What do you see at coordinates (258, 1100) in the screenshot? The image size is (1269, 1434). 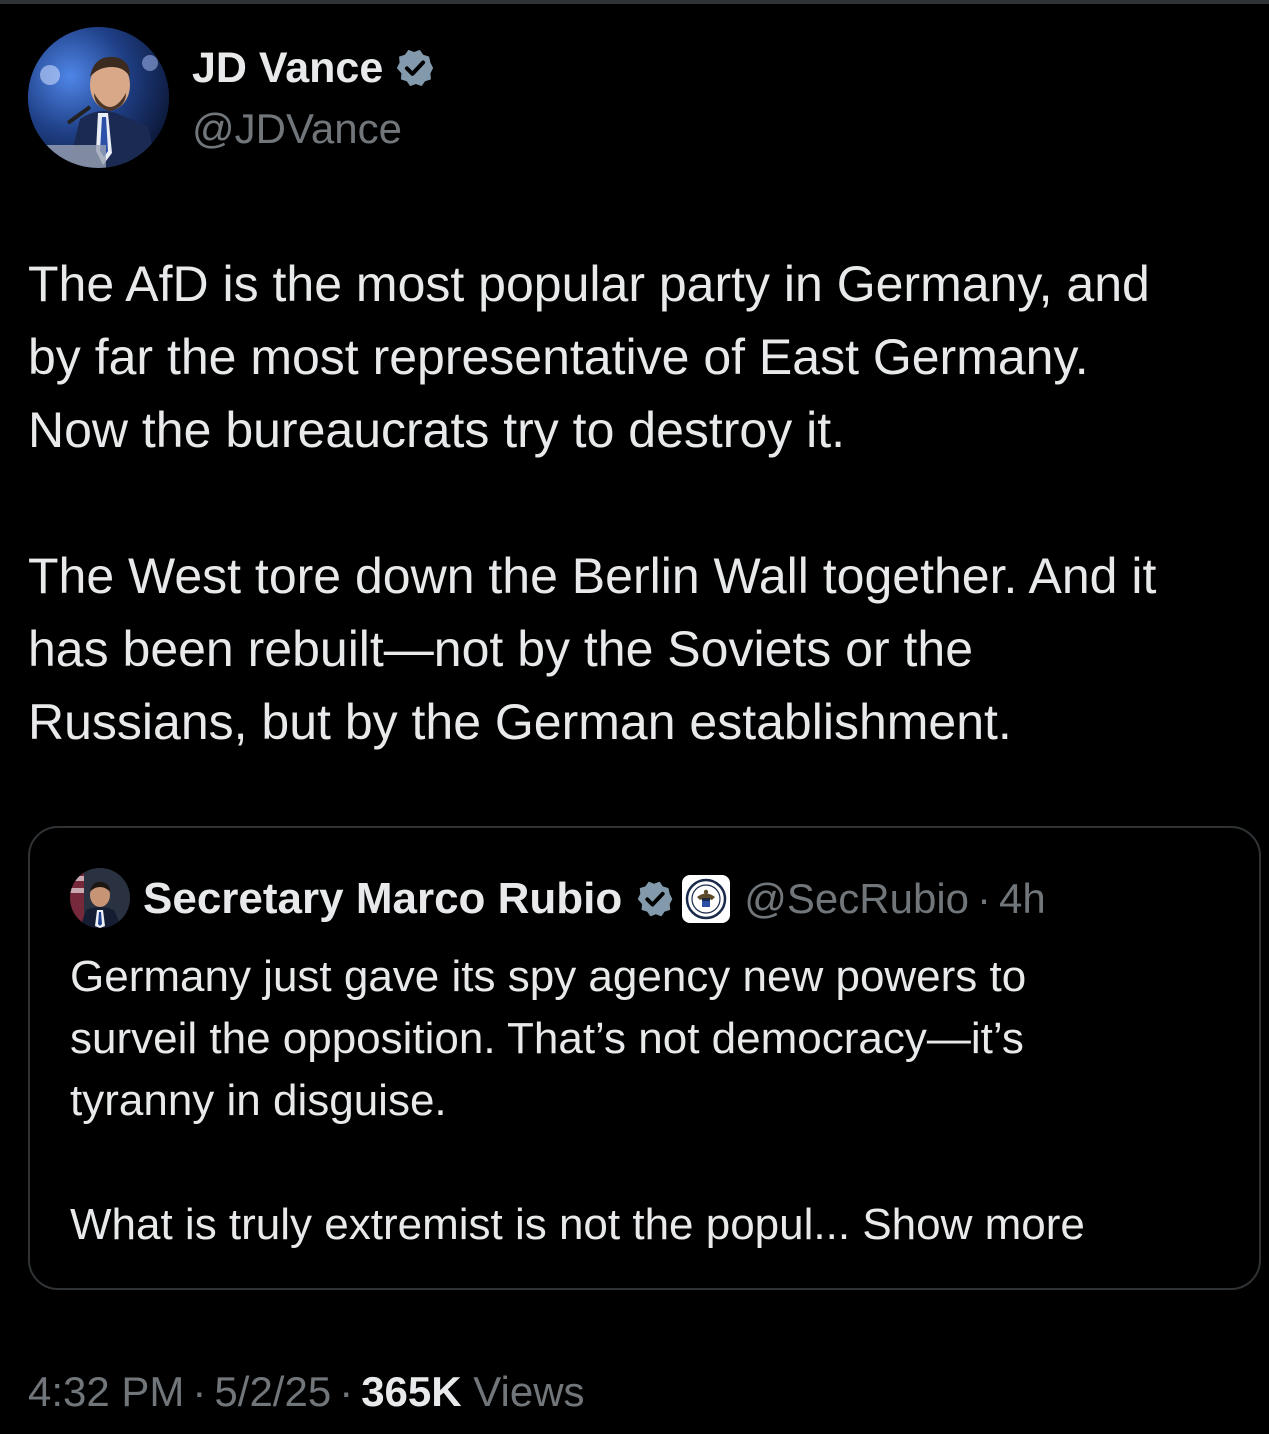 I see `quoted-line: tyranny in disguise.` at bounding box center [258, 1100].